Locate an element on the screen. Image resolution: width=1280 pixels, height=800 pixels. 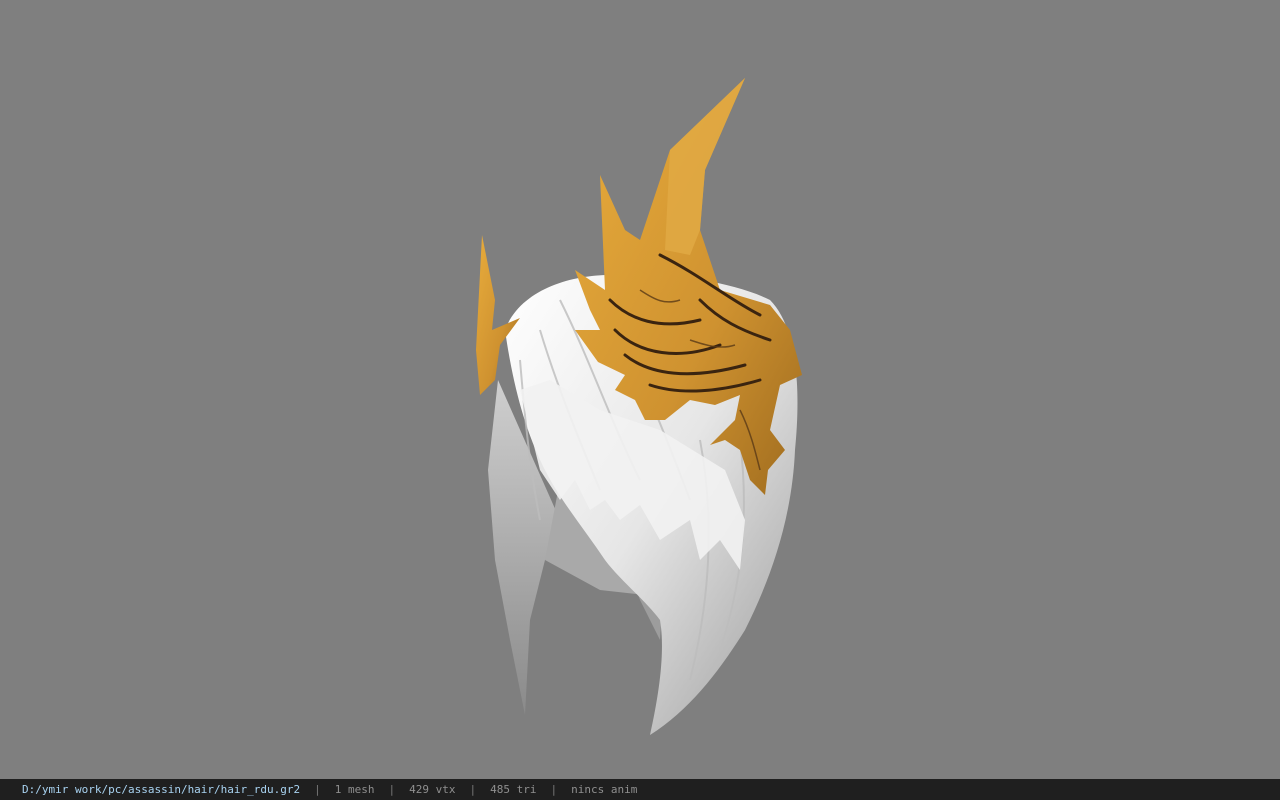
mesh-count: 1 mesh is located at coordinates (354, 789).